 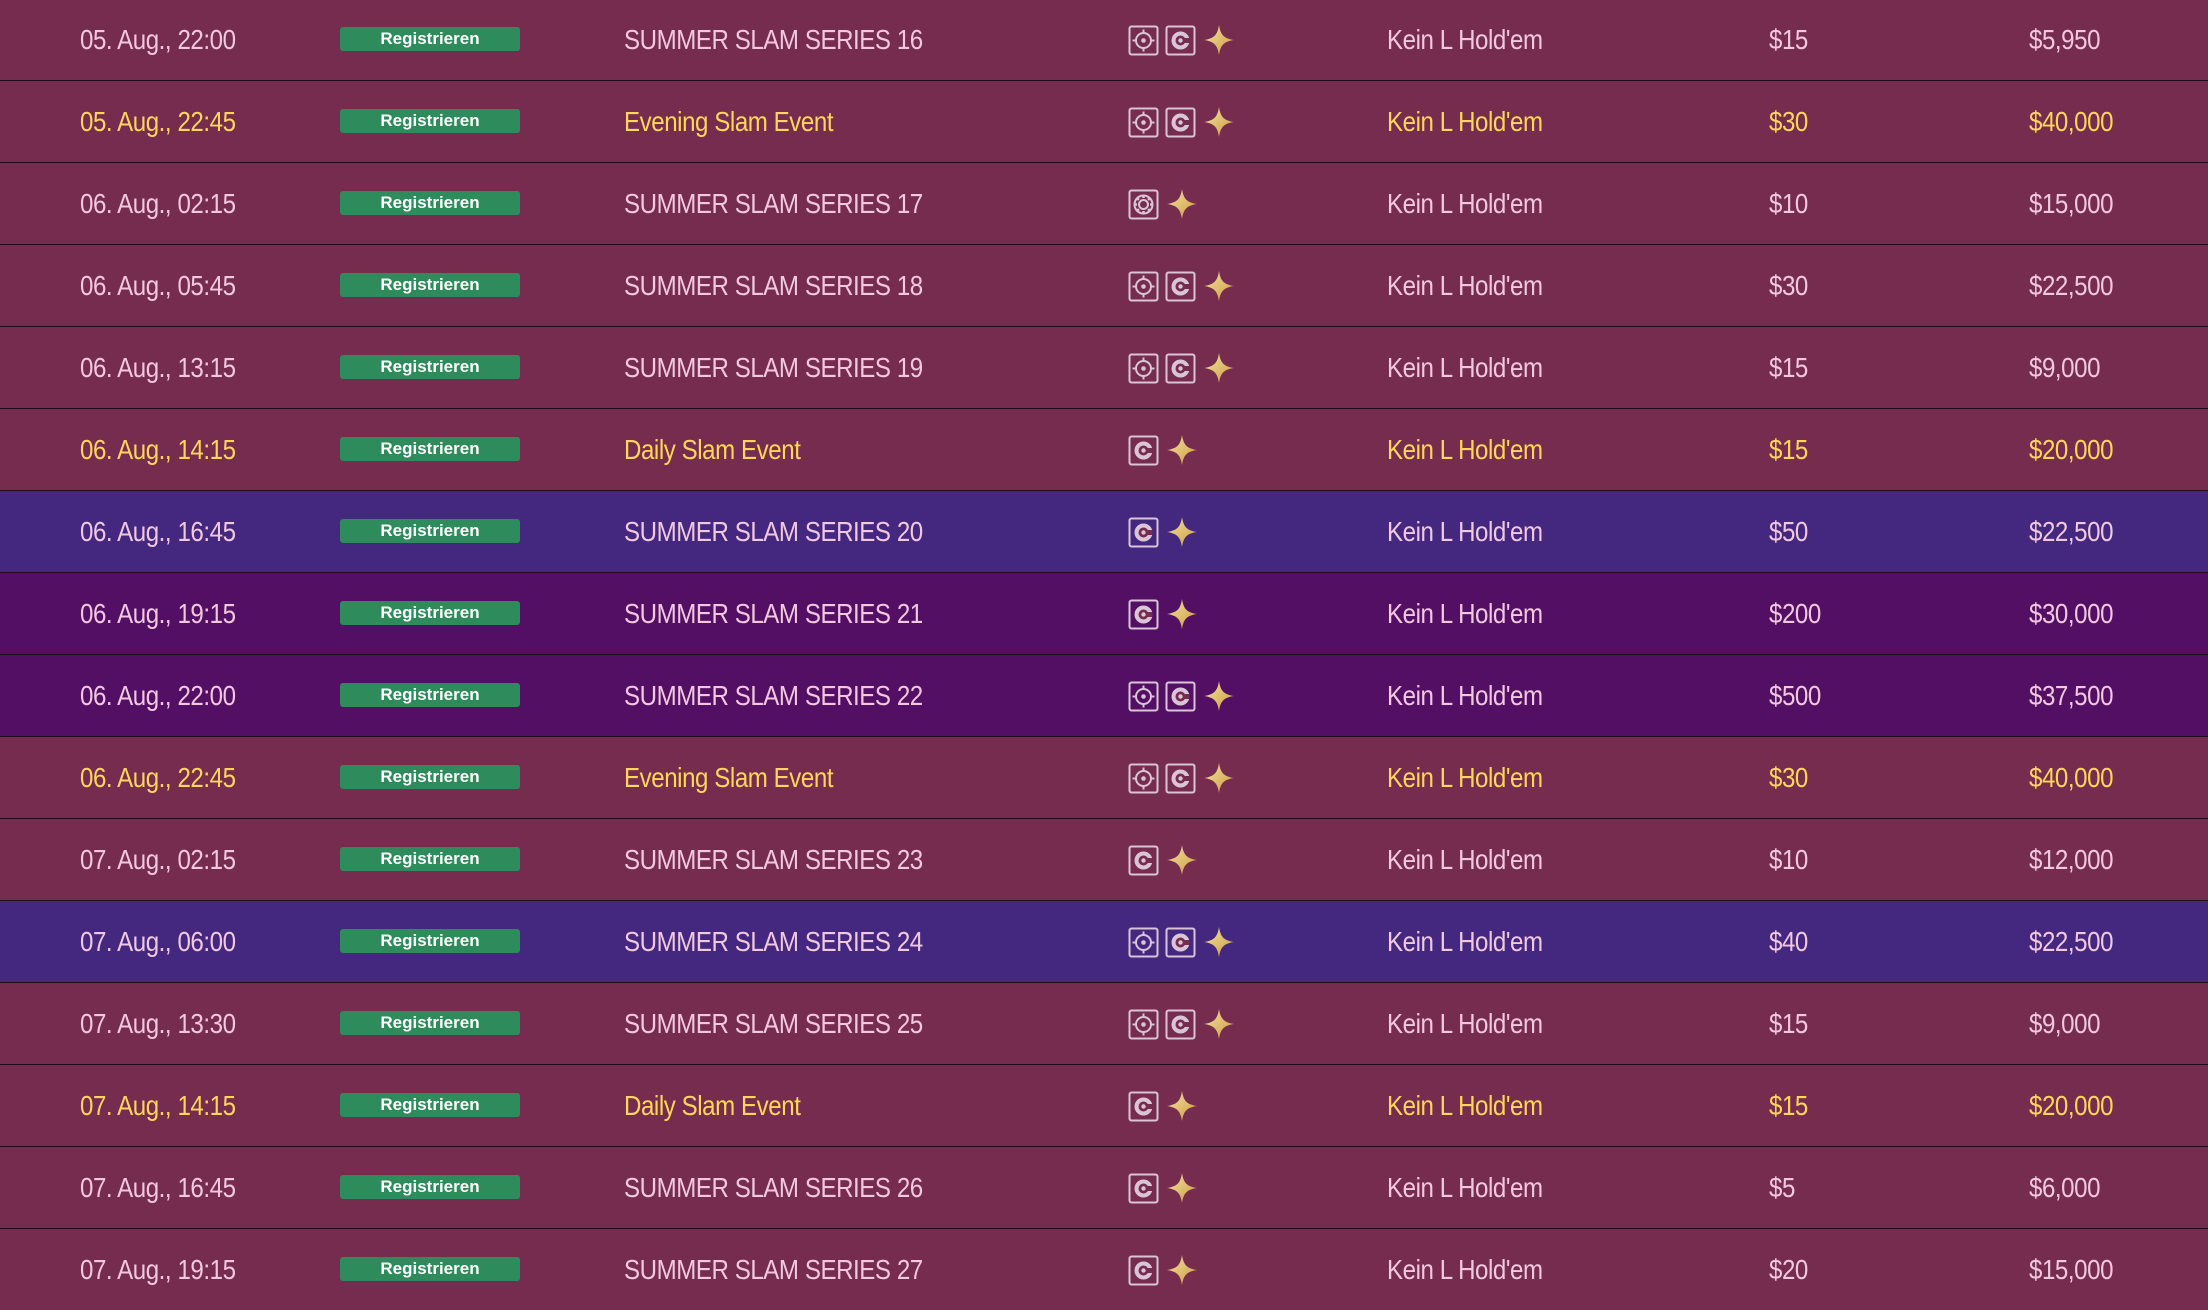 I want to click on start-time: 06. Aug., 13:15, so click(x=158, y=367).